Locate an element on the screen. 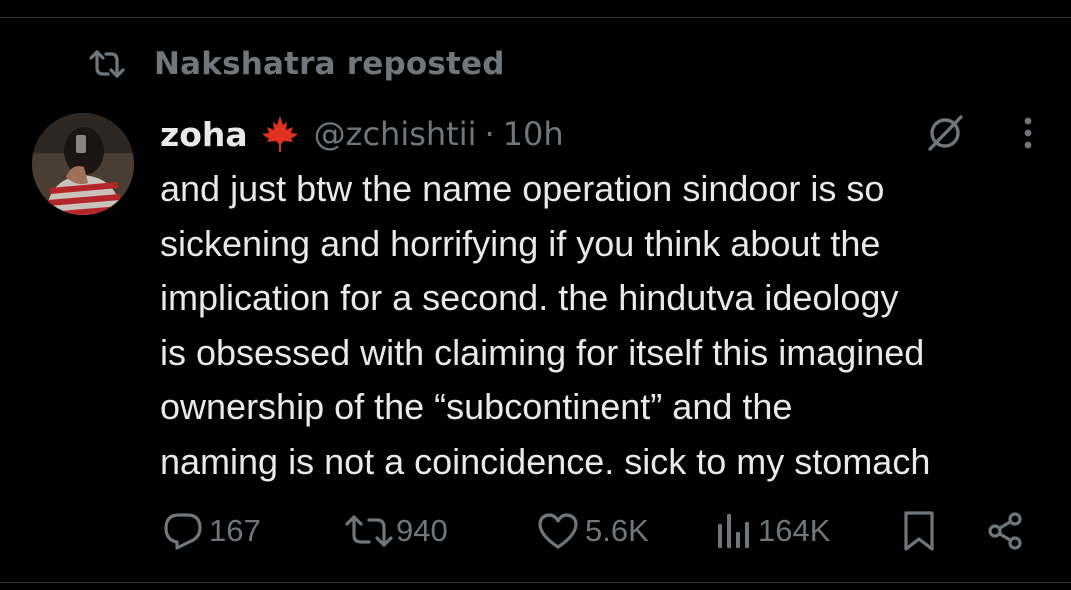 Image resolution: width=1071 pixels, height=590 pixels. like-button: 5.6K is located at coordinates (593, 531).